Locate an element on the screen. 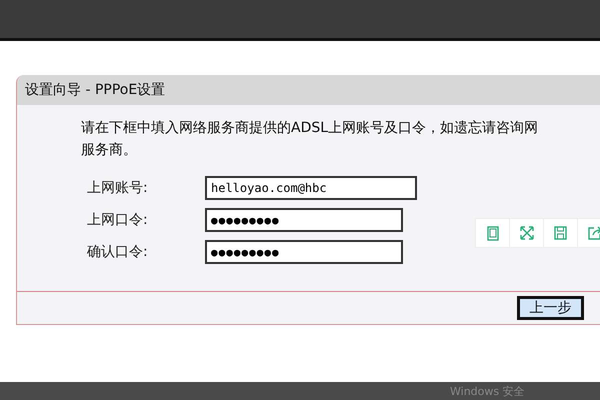  field-label: 上网账号: is located at coordinates (118, 188).